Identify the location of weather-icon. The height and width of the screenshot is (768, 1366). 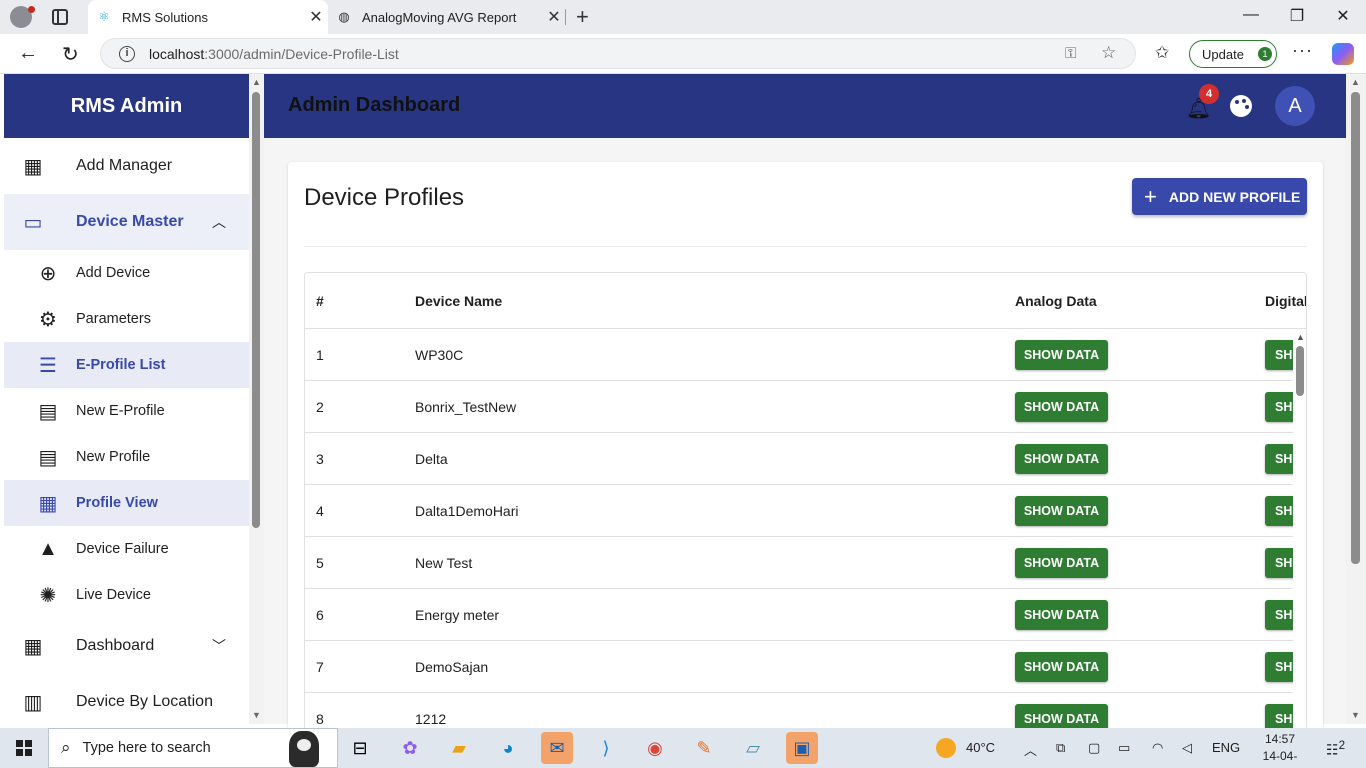
(946, 748).